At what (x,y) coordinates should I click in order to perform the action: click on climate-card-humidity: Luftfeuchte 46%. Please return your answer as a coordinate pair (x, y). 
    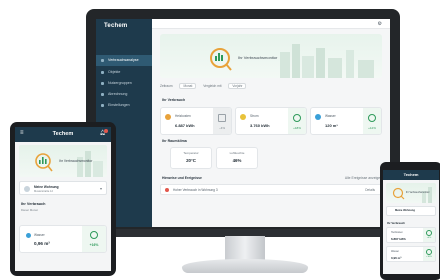
    Looking at the image, I should click on (237, 158).